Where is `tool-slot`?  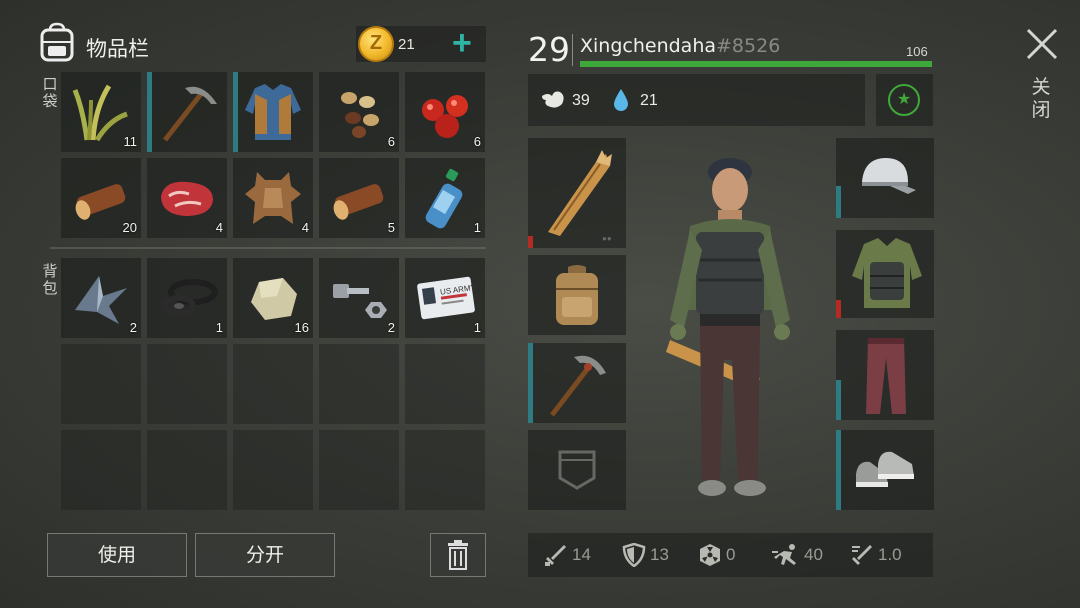
tool-slot is located at coordinates (577, 383).